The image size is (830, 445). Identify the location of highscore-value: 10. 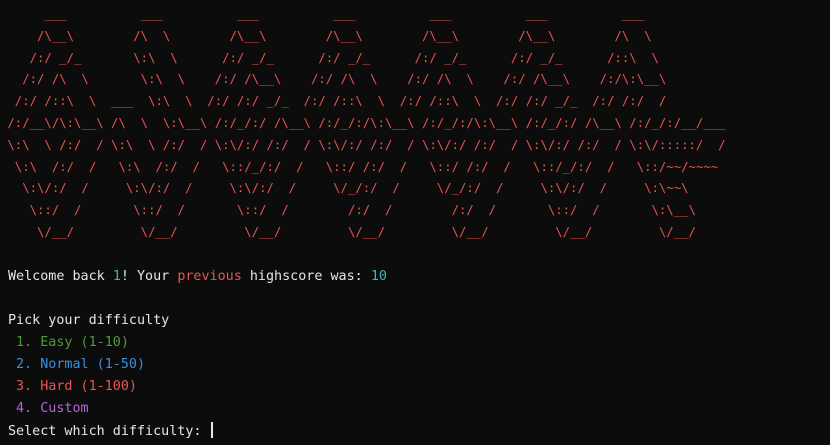
(378, 276).